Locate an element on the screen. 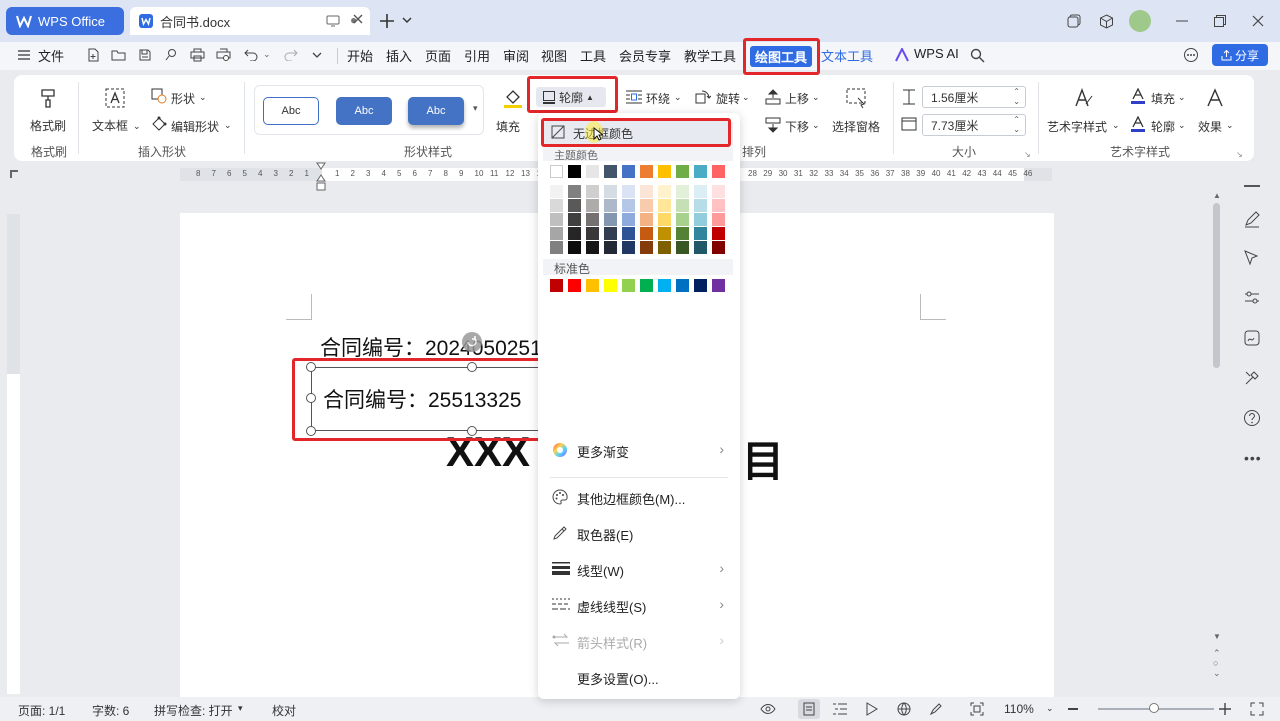 This screenshot has height=721, width=1280. format-brush-icon is located at coordinates (48, 98).